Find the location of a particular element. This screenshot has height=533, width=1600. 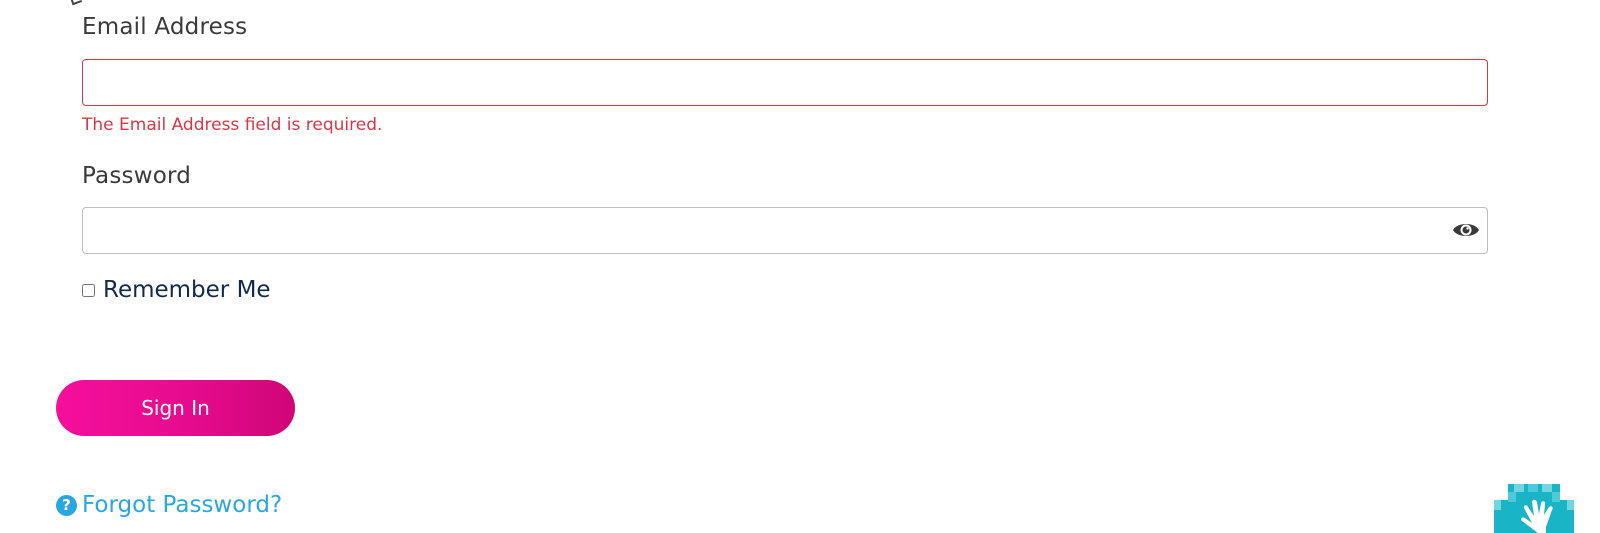

remember-me-row: Remember Me is located at coordinates (176, 290).